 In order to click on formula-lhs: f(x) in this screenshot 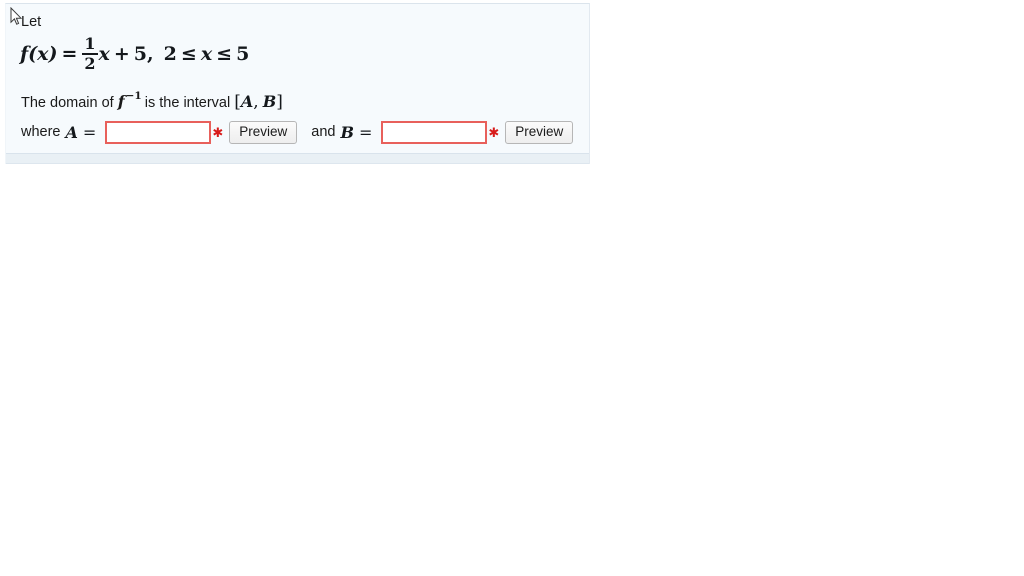, I will do `click(39, 53)`.